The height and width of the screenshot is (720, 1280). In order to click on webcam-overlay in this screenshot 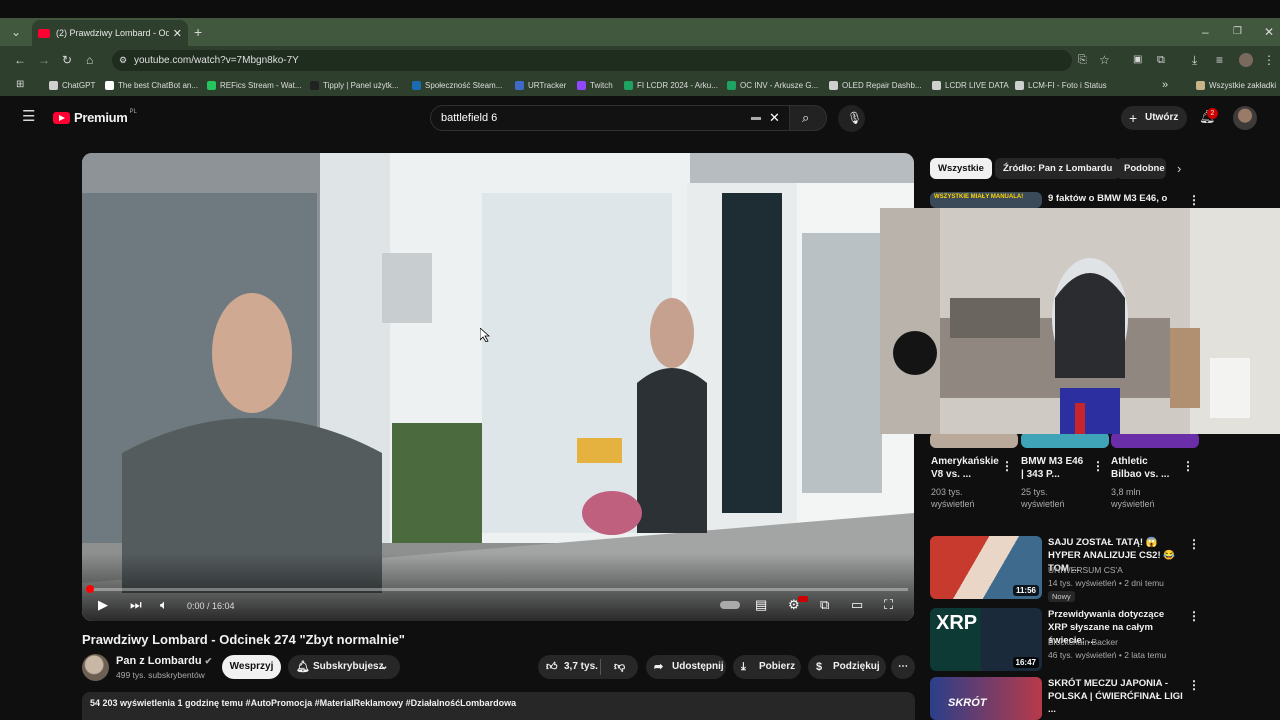, I will do `click(1080, 321)`.